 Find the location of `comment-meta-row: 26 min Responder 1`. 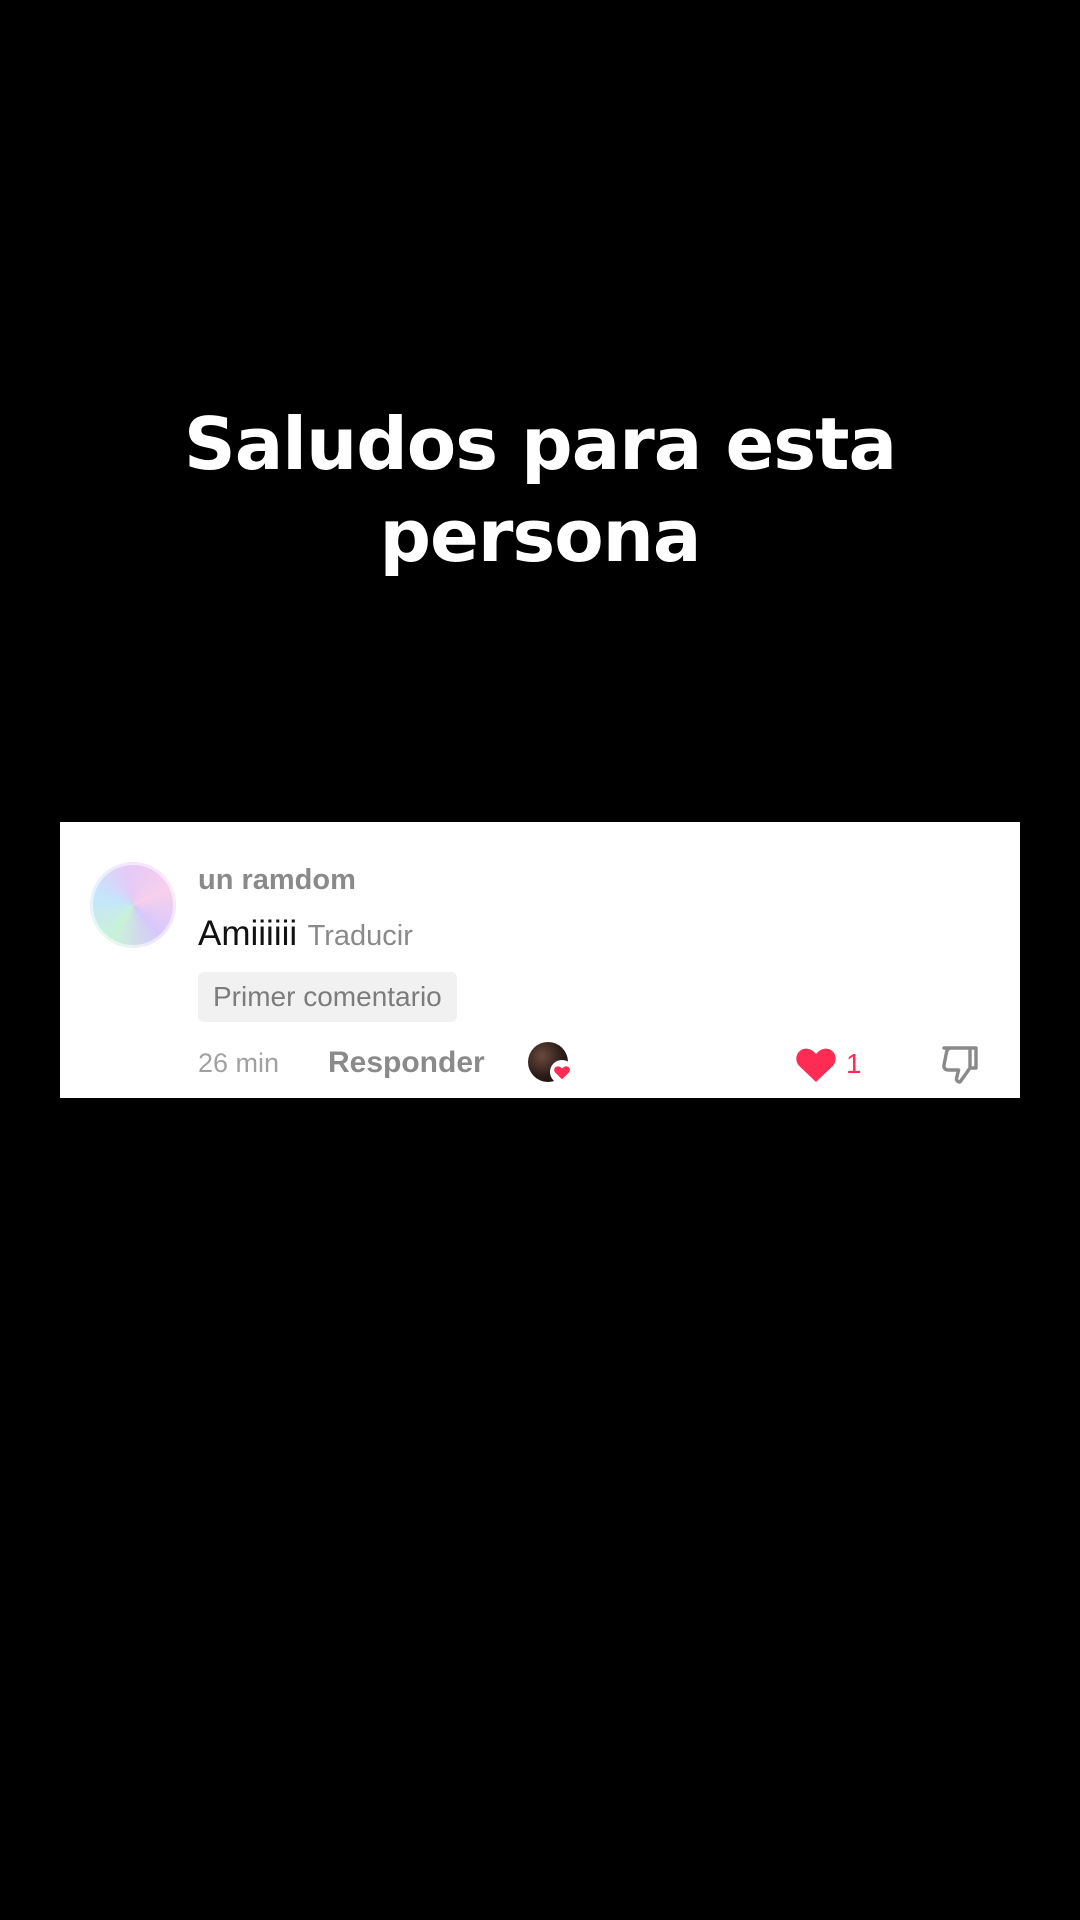

comment-meta-row: 26 min Responder 1 is located at coordinates (598, 1063).